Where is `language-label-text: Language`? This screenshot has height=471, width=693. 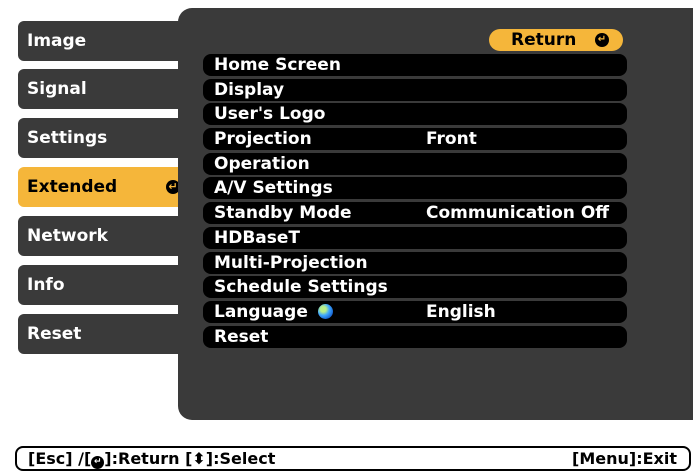
language-label-text: Language is located at coordinates (261, 311).